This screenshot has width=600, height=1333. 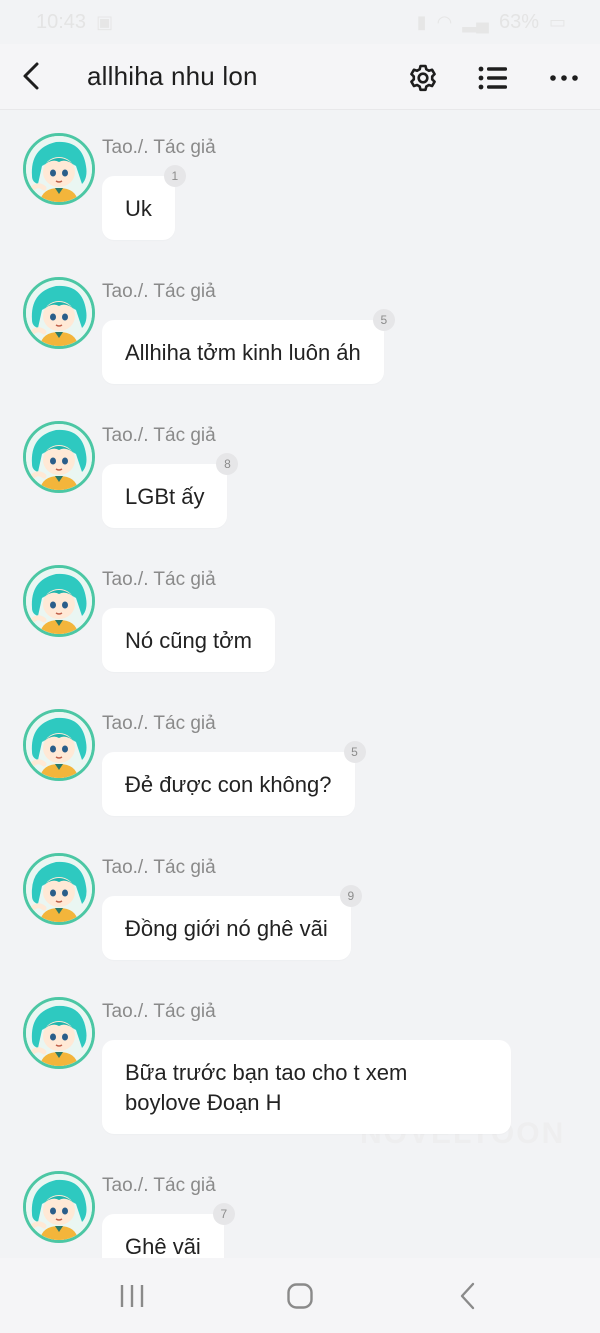 I want to click on back-button, so click(x=32, y=76).